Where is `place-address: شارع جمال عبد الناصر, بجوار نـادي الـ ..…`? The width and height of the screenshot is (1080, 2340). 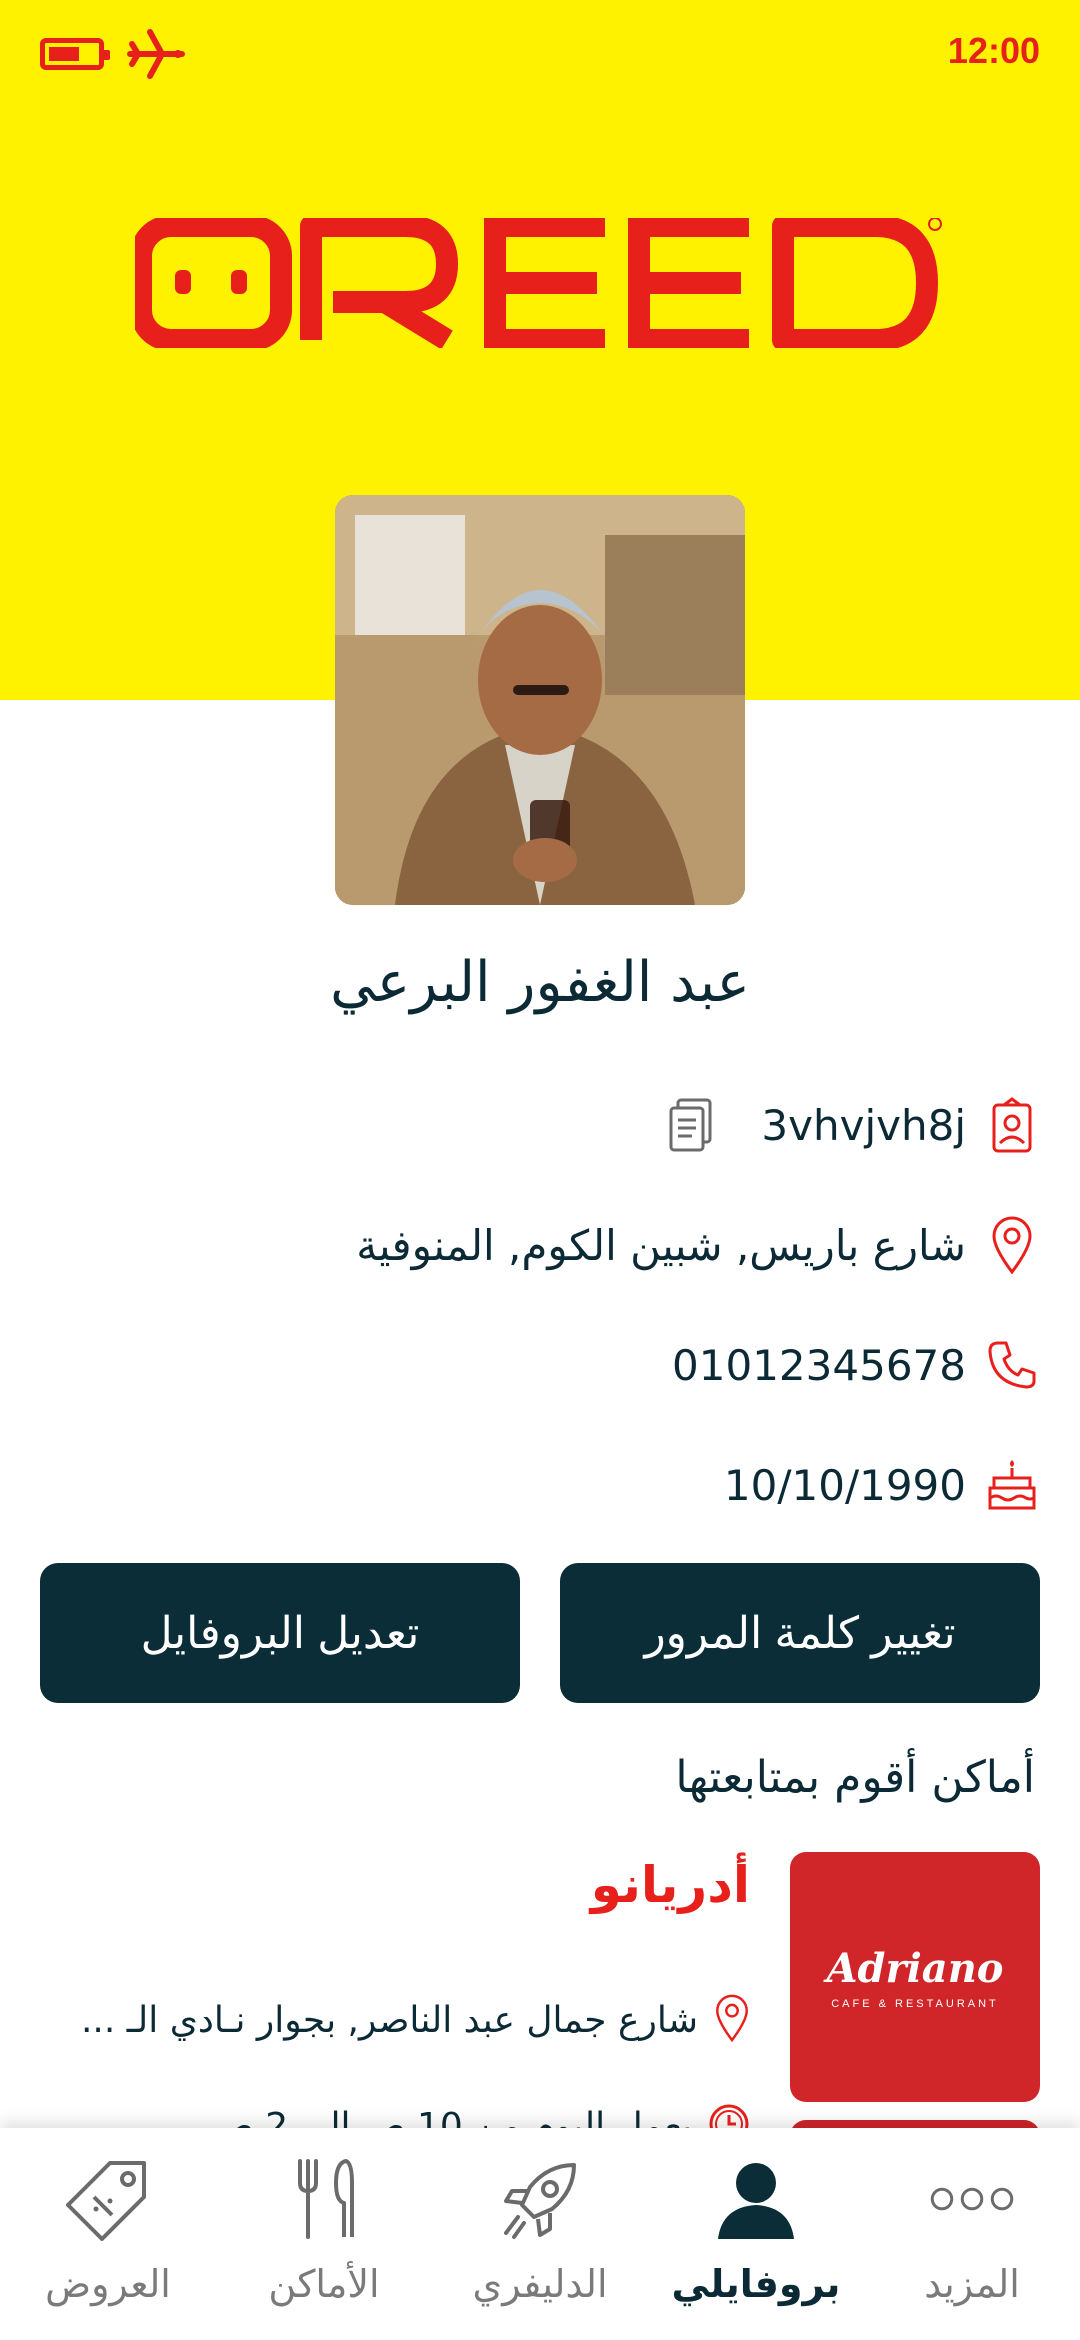
place-address: شارع جمال عبد الناصر, بجوار نـادي الـ ..… is located at coordinates (389, 2020).